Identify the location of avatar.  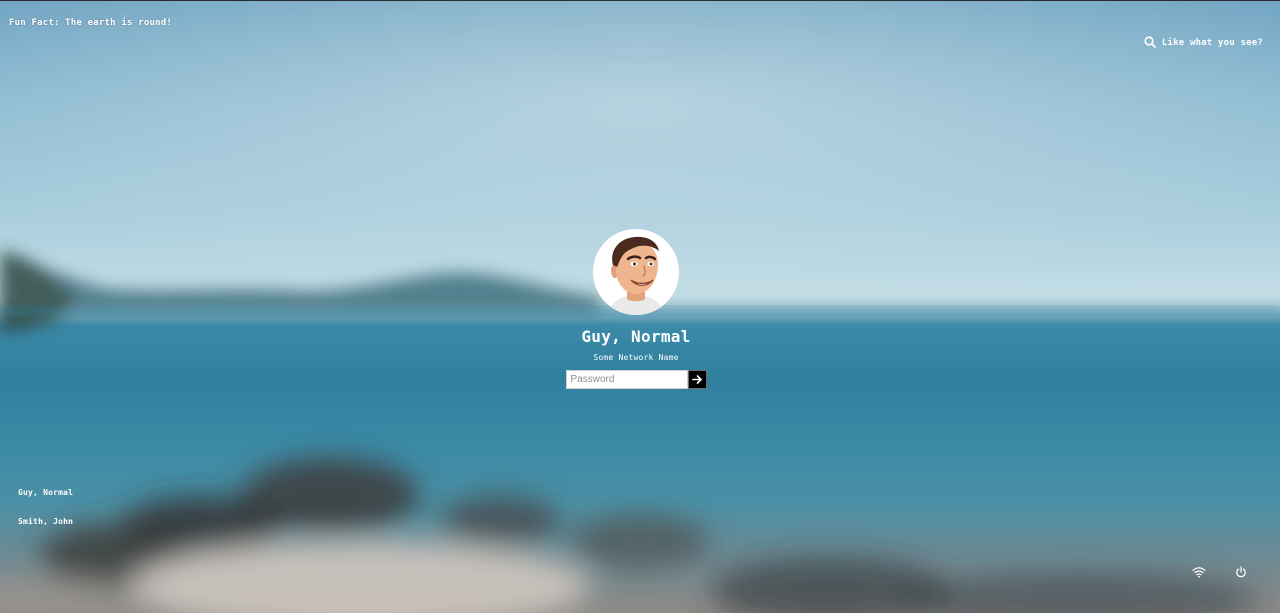
(636, 272).